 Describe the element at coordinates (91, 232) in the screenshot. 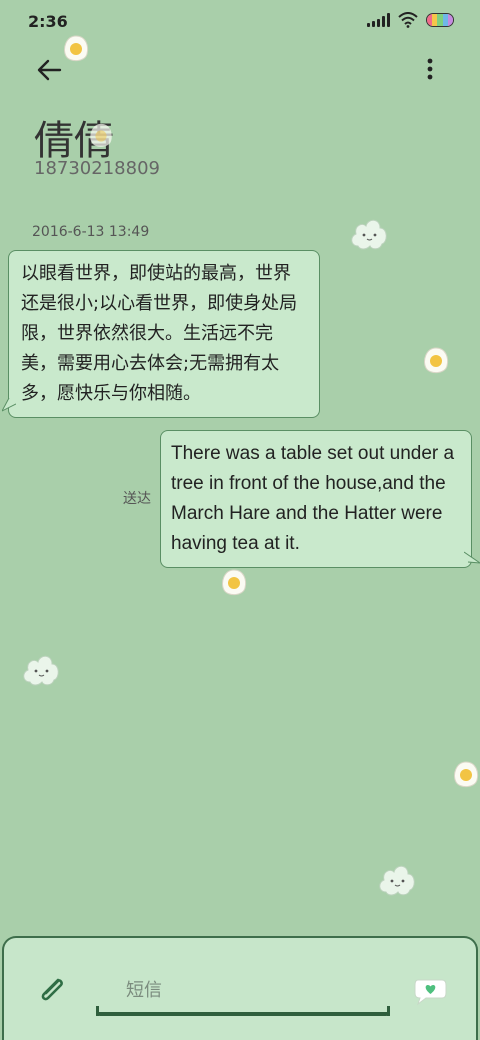

I see `message-timestamp: 2016-6-13 13:49` at that location.